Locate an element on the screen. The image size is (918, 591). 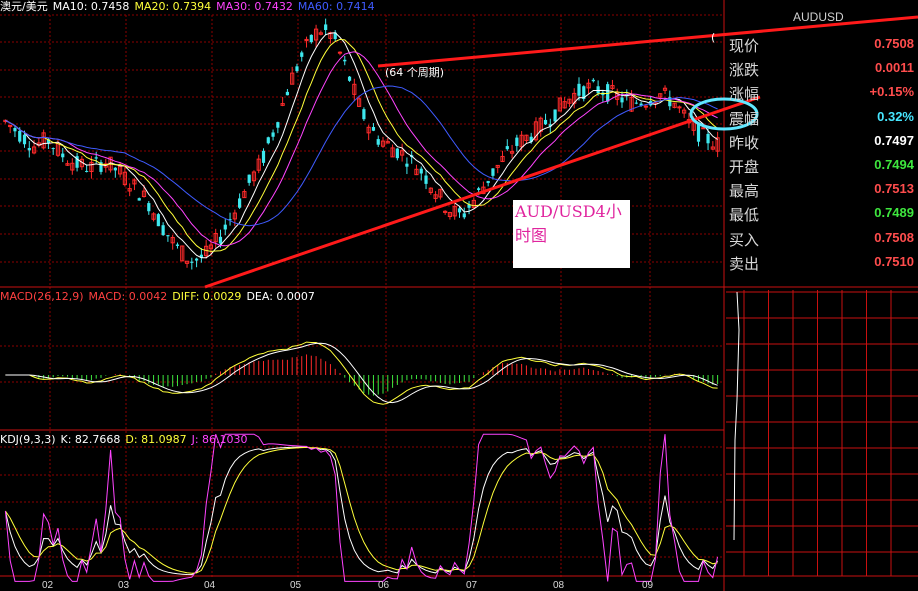
quote-row: 卖出 0.7510 is located at coordinates (822, 263).